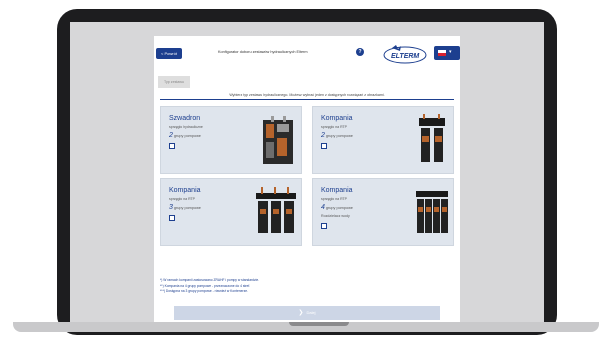  I want to click on laptop-notch, so click(319, 324).